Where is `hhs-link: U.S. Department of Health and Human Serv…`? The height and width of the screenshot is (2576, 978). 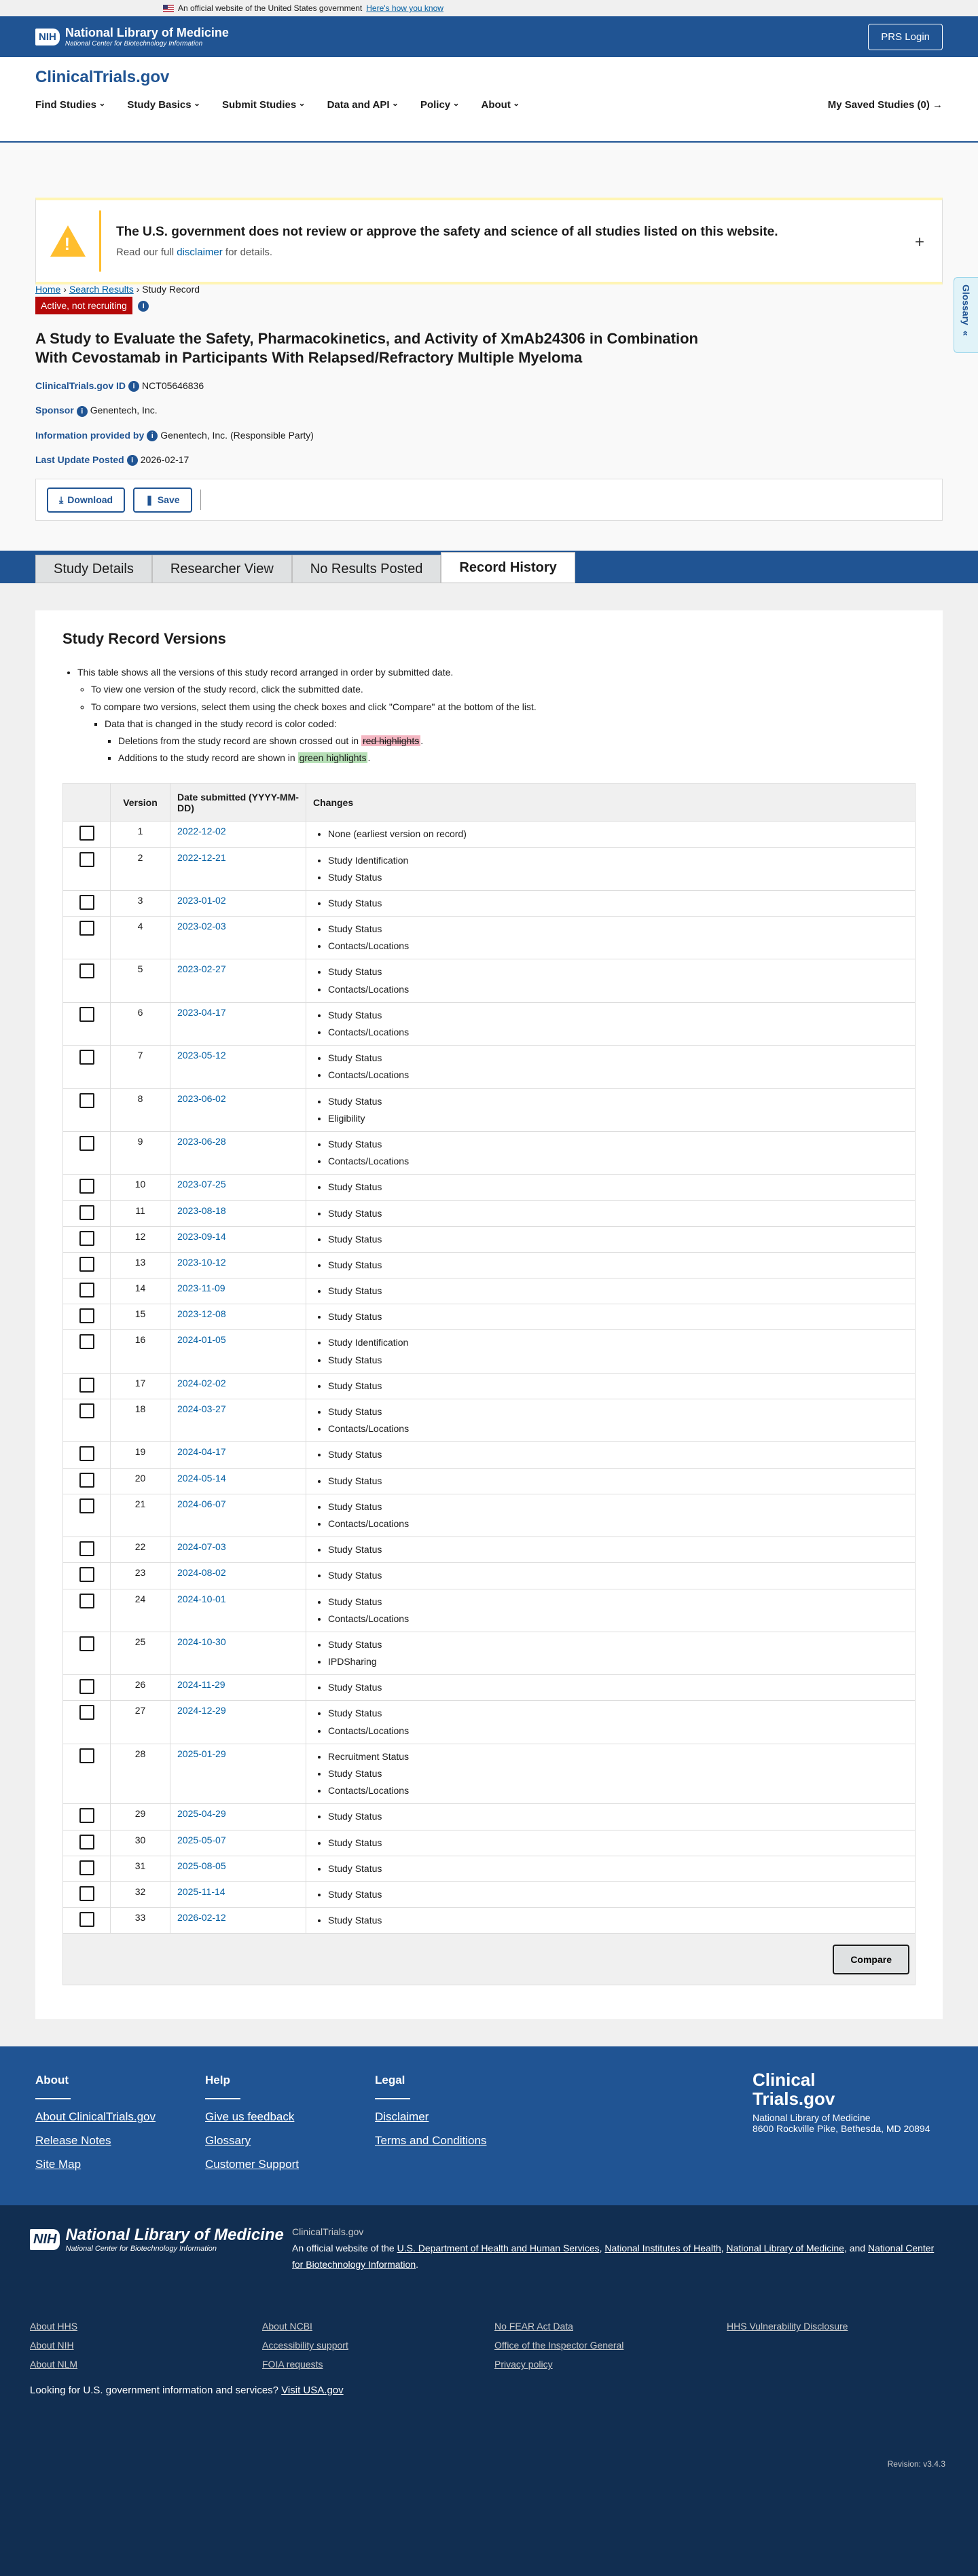 hhs-link: U.S. Department of Health and Human Serv… is located at coordinates (498, 2248).